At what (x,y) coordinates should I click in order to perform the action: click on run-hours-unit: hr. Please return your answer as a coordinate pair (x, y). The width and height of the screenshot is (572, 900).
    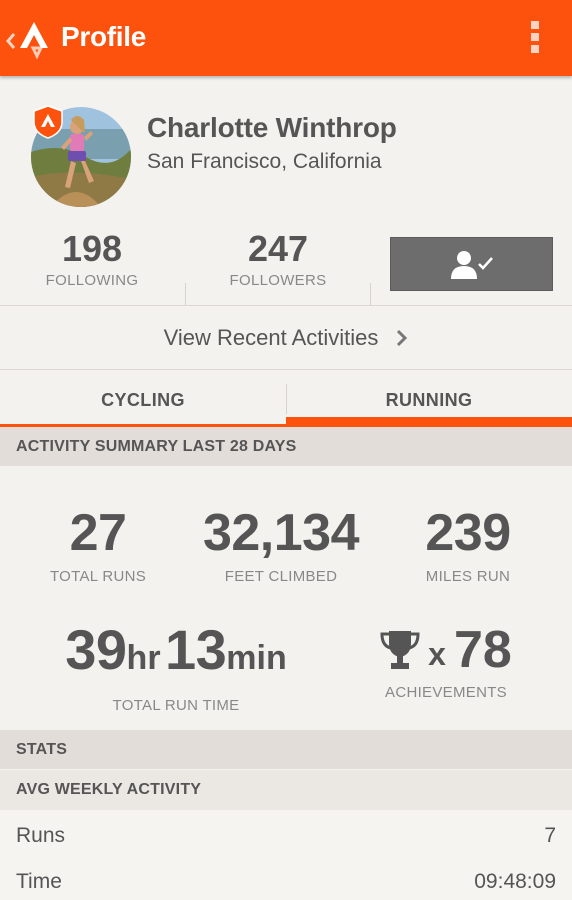
    Looking at the image, I should click on (143, 658).